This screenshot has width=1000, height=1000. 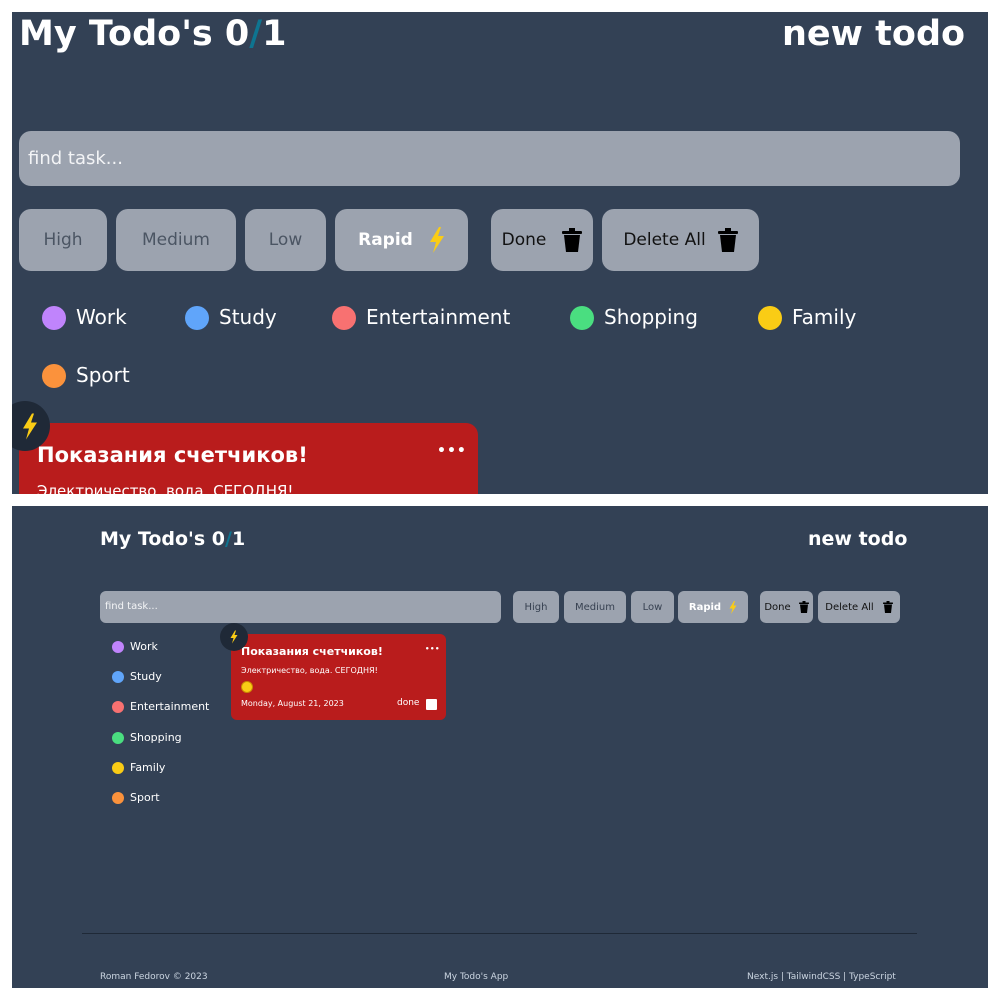 What do you see at coordinates (154, 977) in the screenshot?
I see `footer-author: Roman Fedorov © 2023` at bounding box center [154, 977].